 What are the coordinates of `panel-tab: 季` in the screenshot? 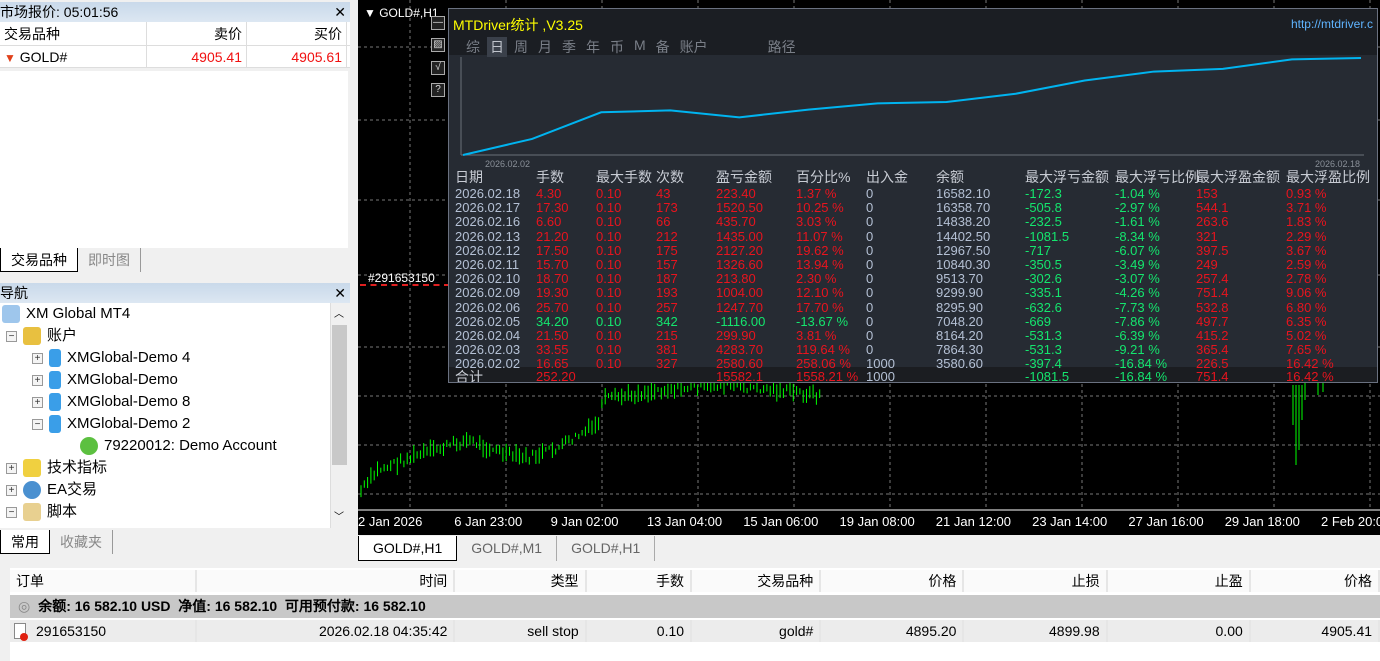 It's located at (569, 47).